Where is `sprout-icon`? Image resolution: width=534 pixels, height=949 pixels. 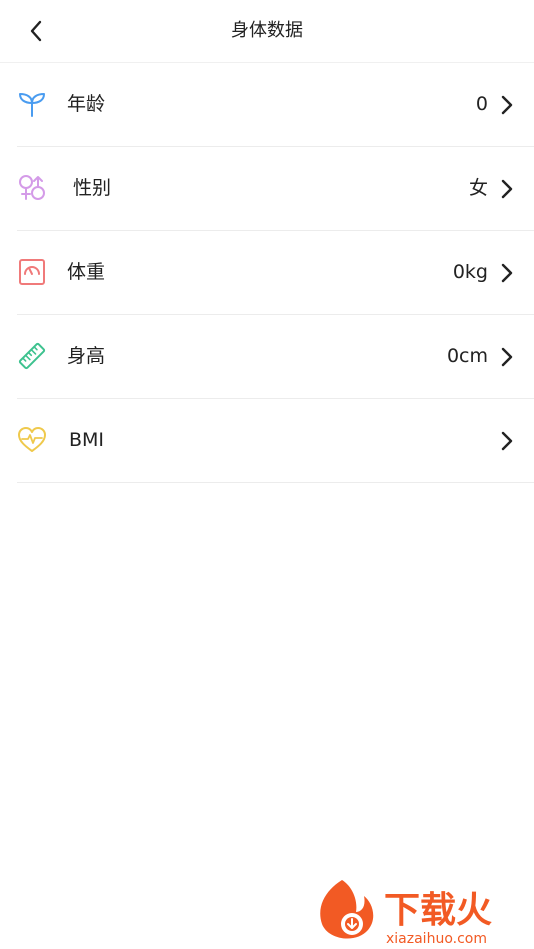 sprout-icon is located at coordinates (32, 104).